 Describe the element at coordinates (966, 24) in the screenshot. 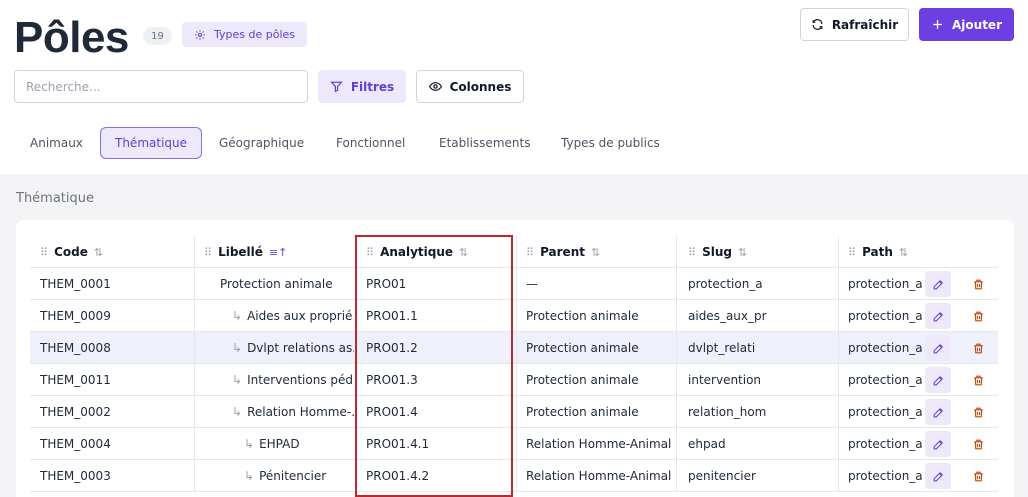

I see `add-button: Ajouter` at that location.